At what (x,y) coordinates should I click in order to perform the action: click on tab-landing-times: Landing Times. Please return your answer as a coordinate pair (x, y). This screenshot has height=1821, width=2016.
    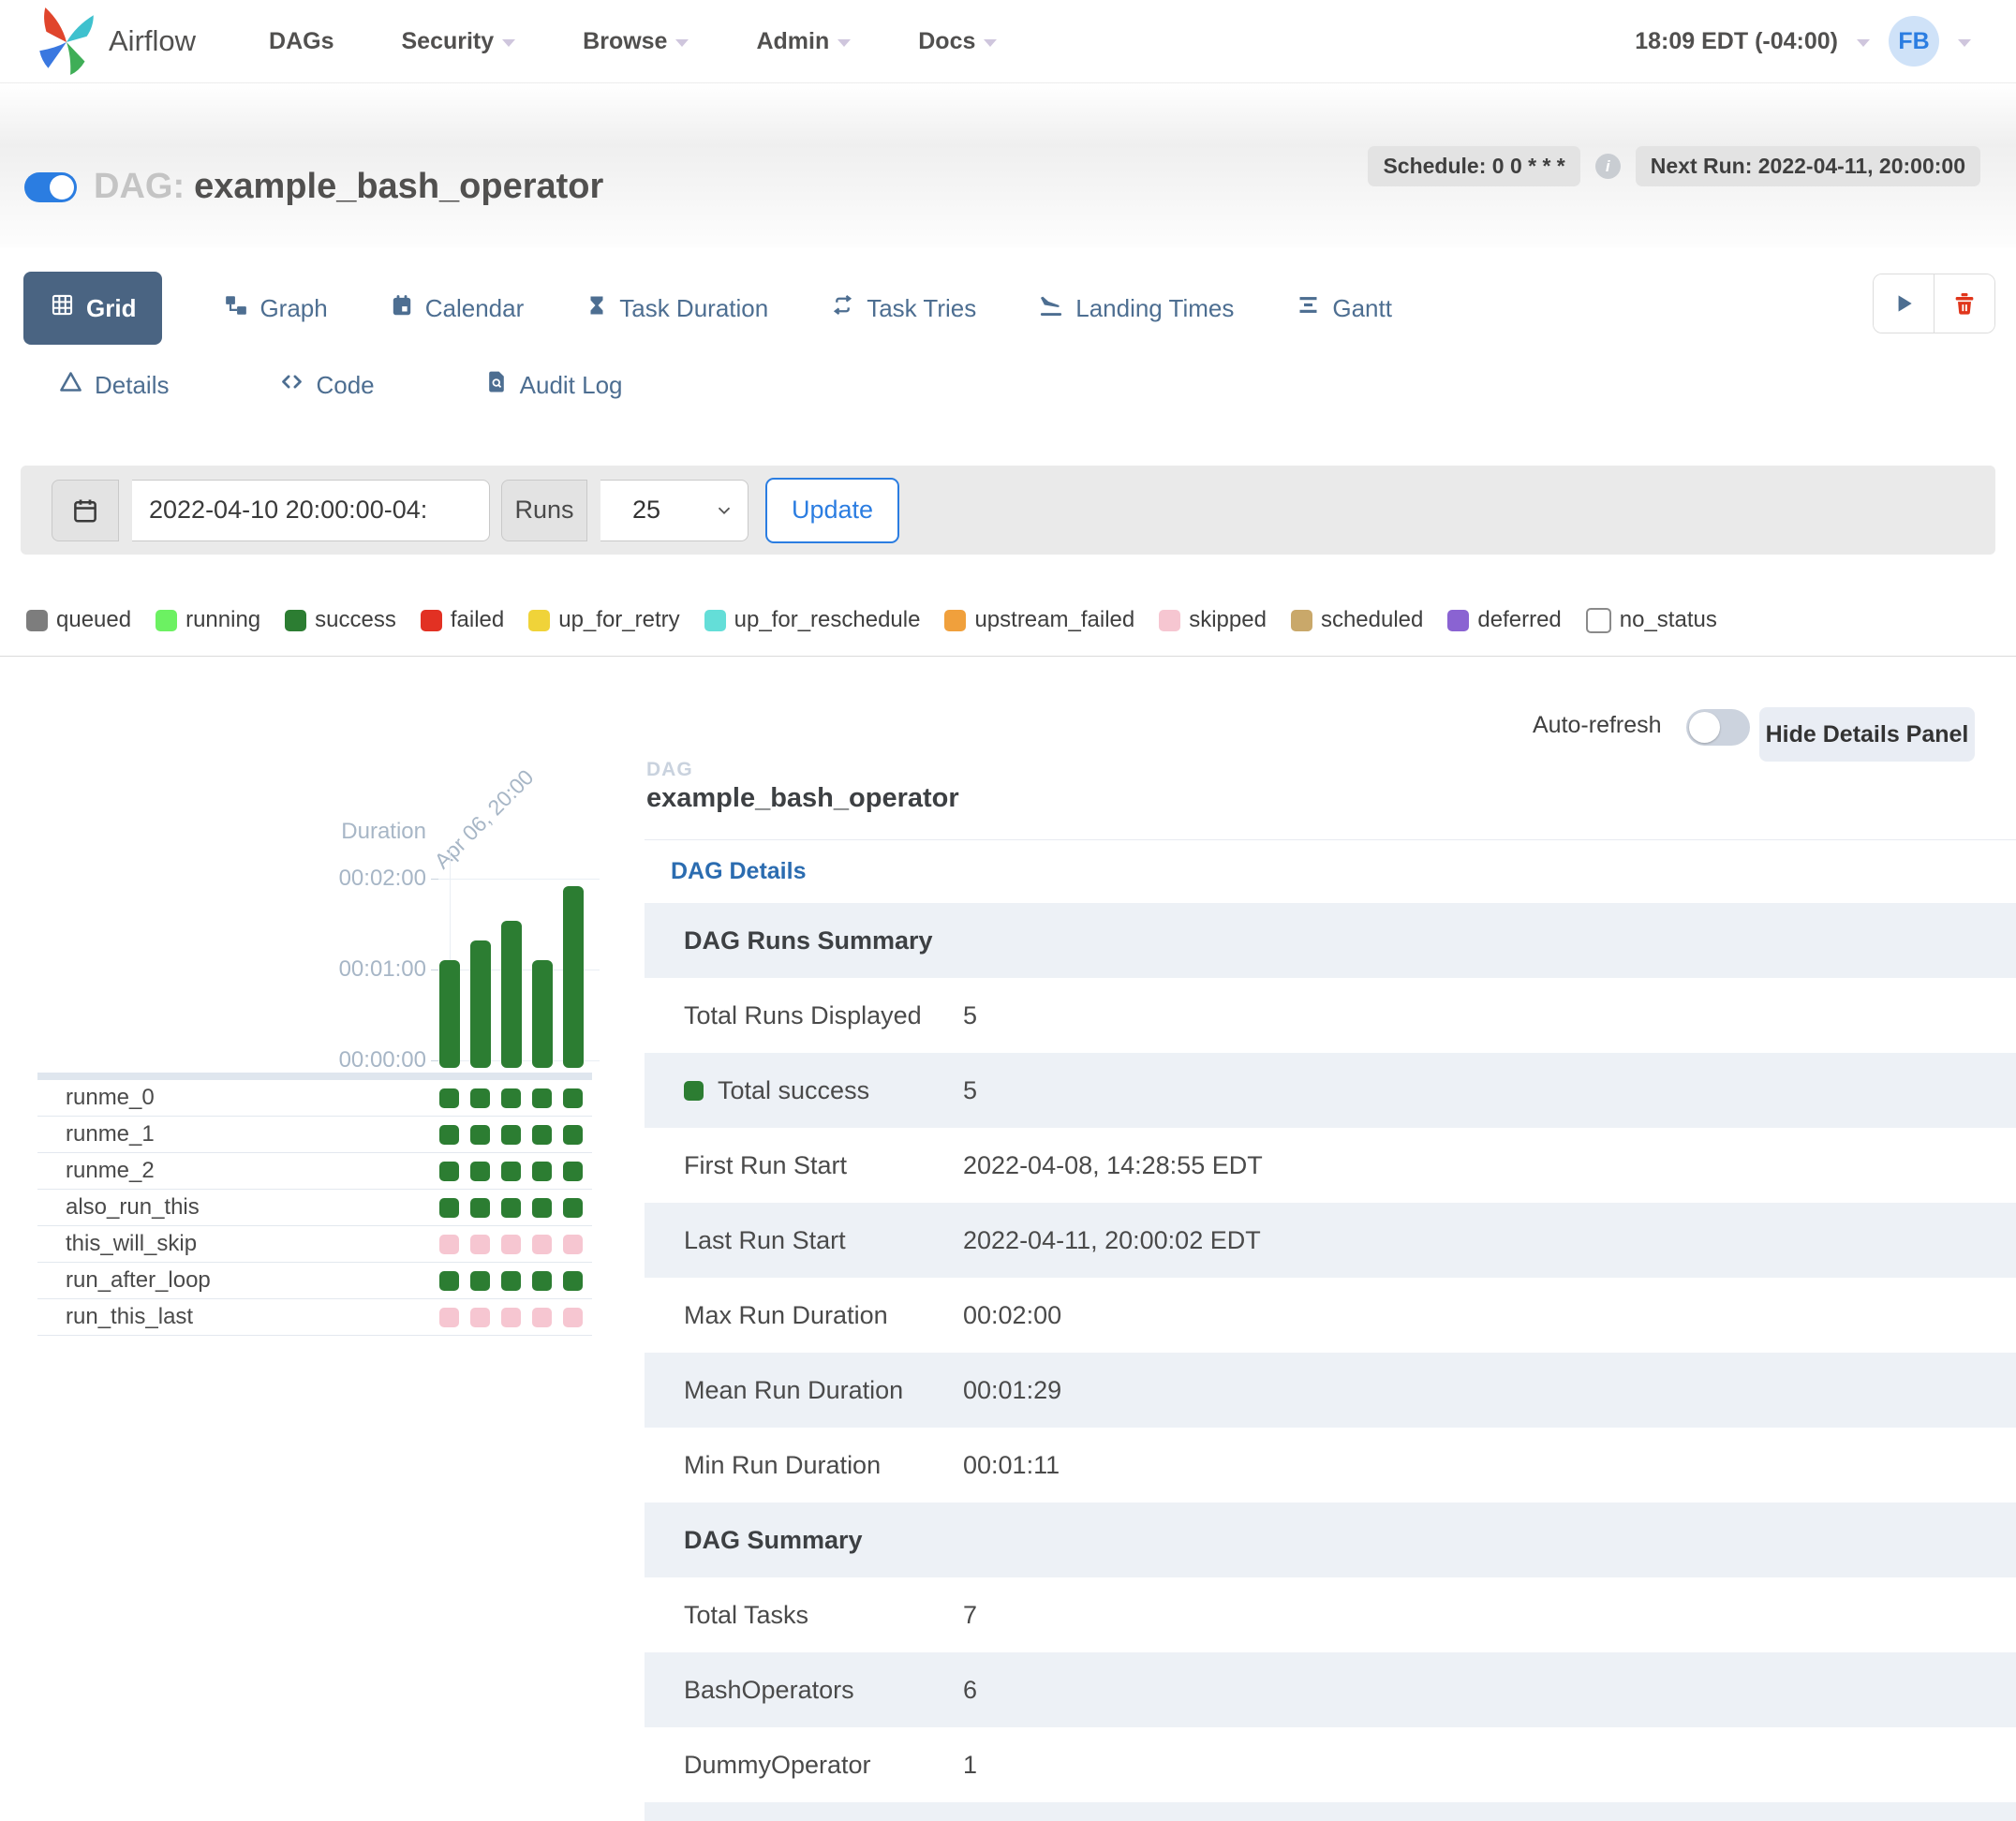
    Looking at the image, I should click on (1136, 308).